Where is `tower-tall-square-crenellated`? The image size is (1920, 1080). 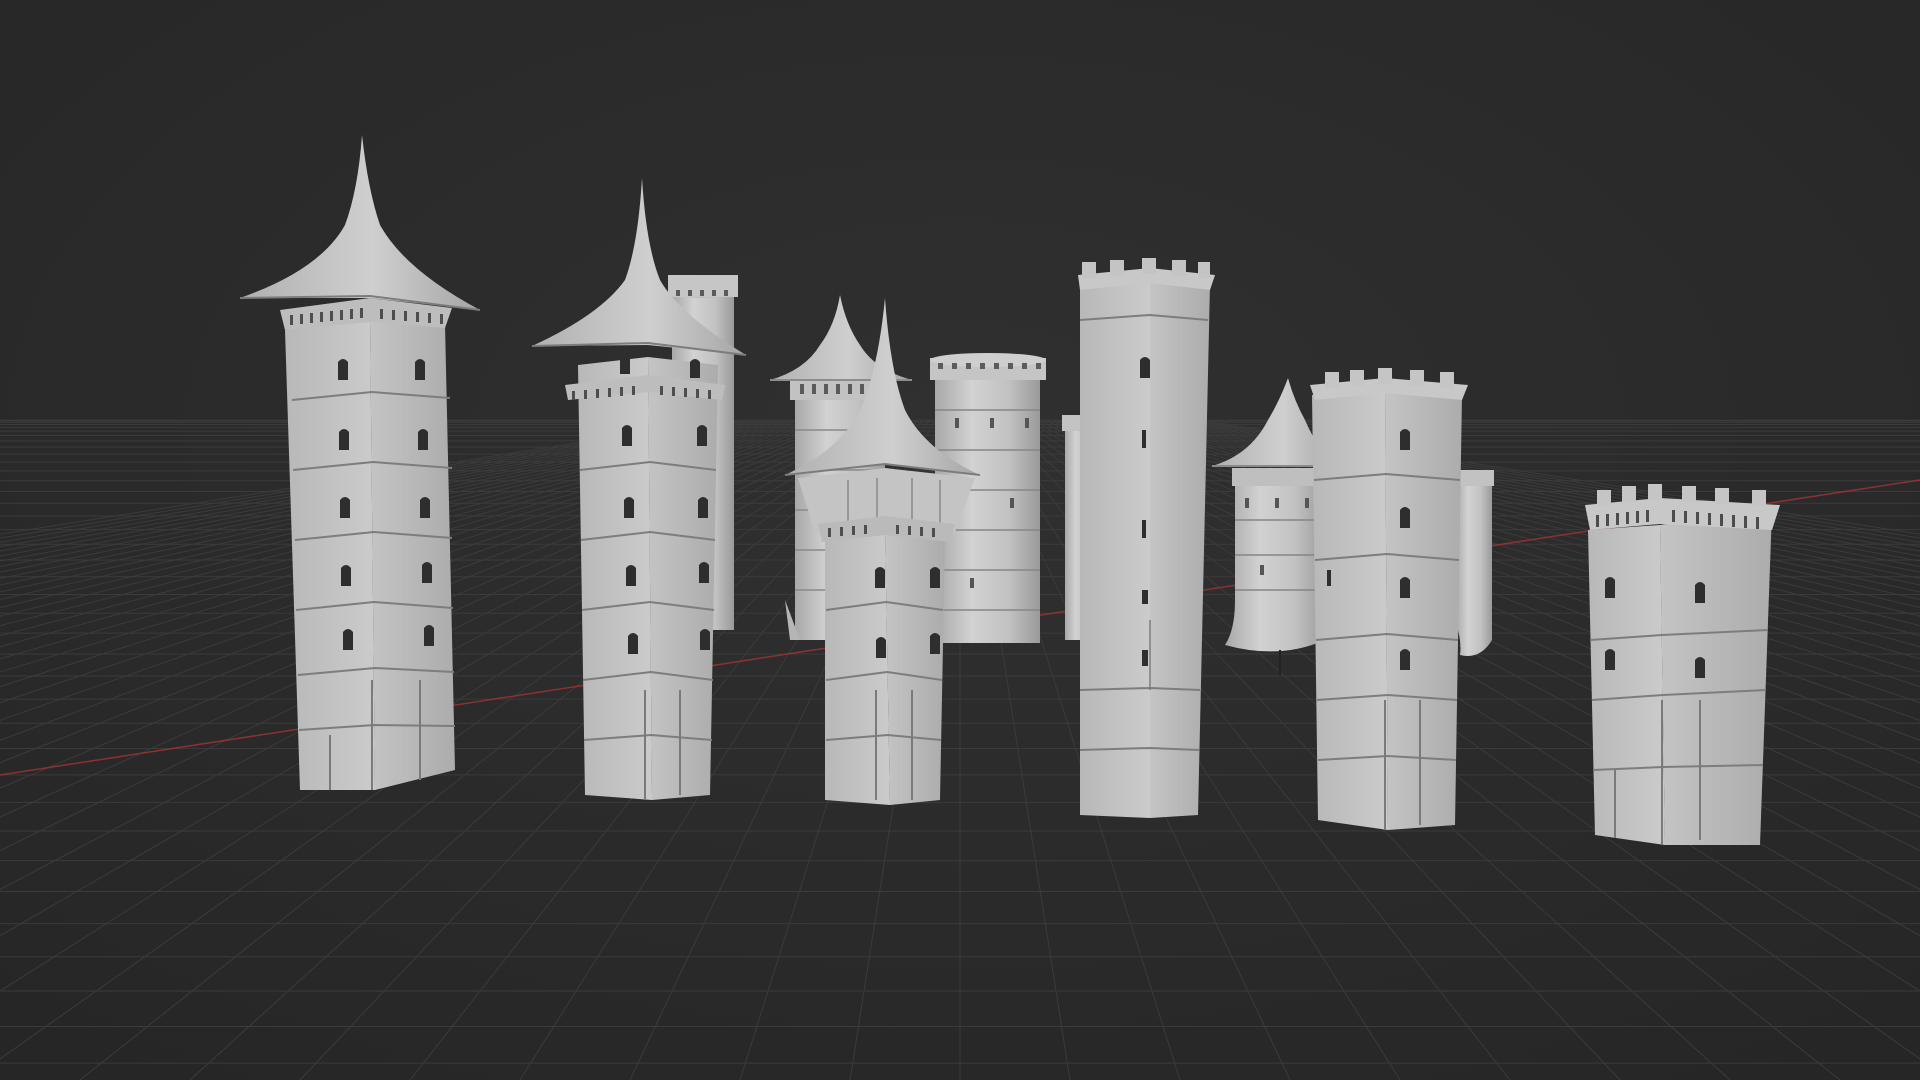
tower-tall-square-crenellated is located at coordinates (1146, 538).